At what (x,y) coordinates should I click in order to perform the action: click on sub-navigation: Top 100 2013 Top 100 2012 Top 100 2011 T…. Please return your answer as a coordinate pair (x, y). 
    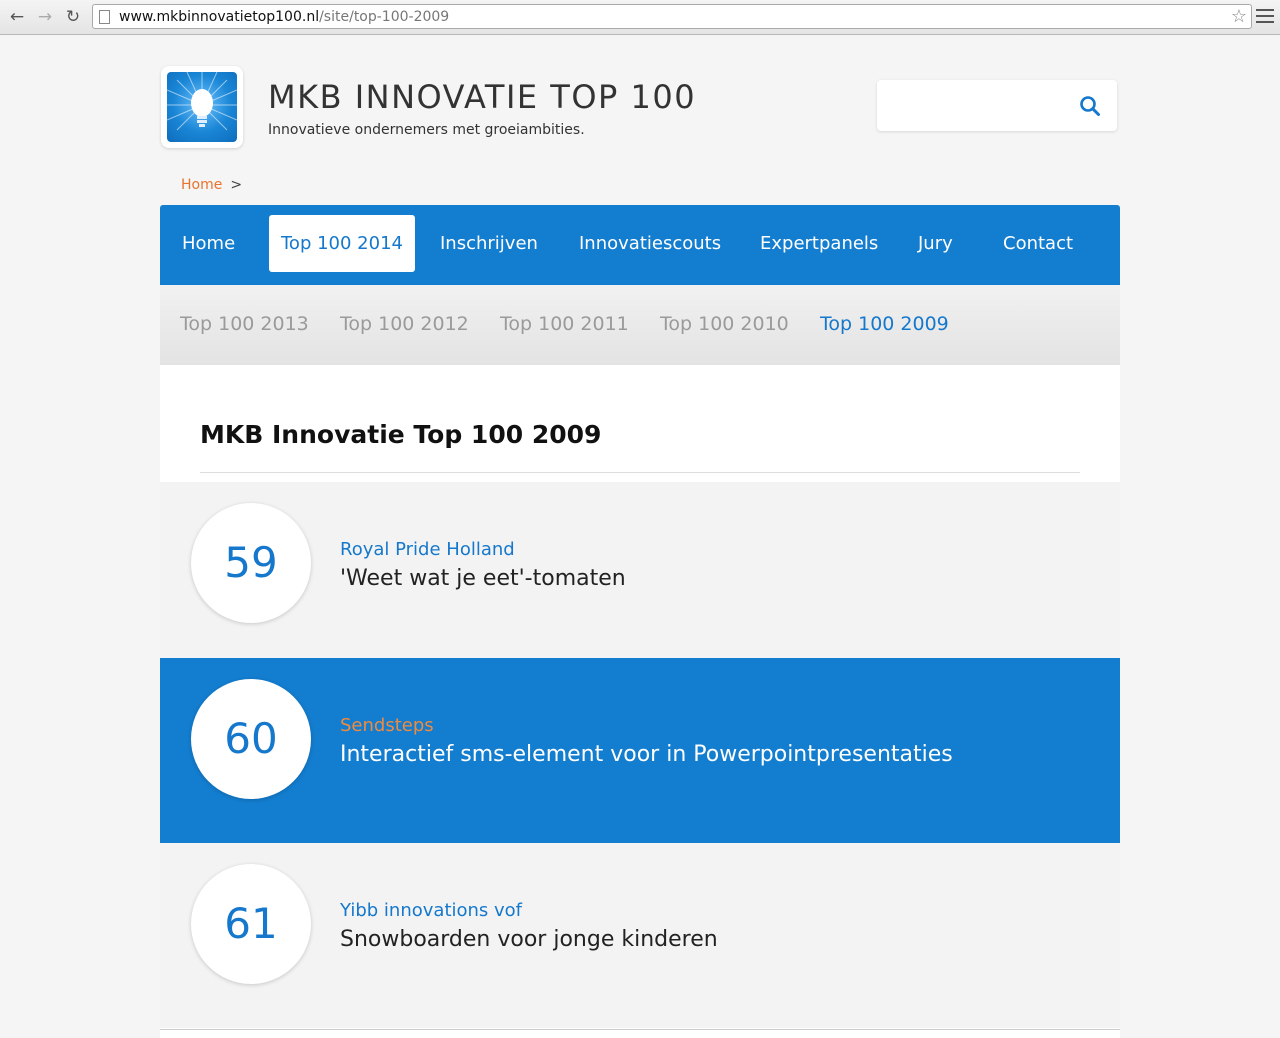
    Looking at the image, I should click on (640, 325).